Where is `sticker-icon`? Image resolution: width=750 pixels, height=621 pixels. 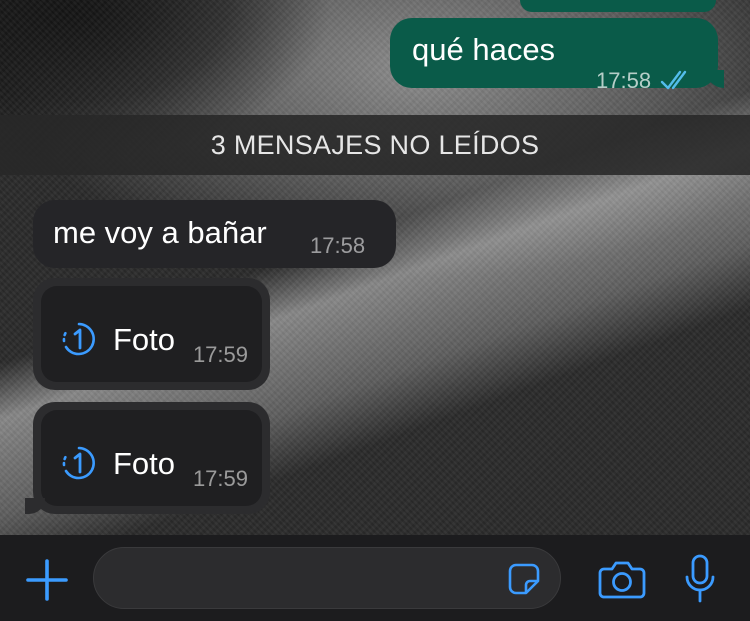
sticker-icon is located at coordinates (524, 579).